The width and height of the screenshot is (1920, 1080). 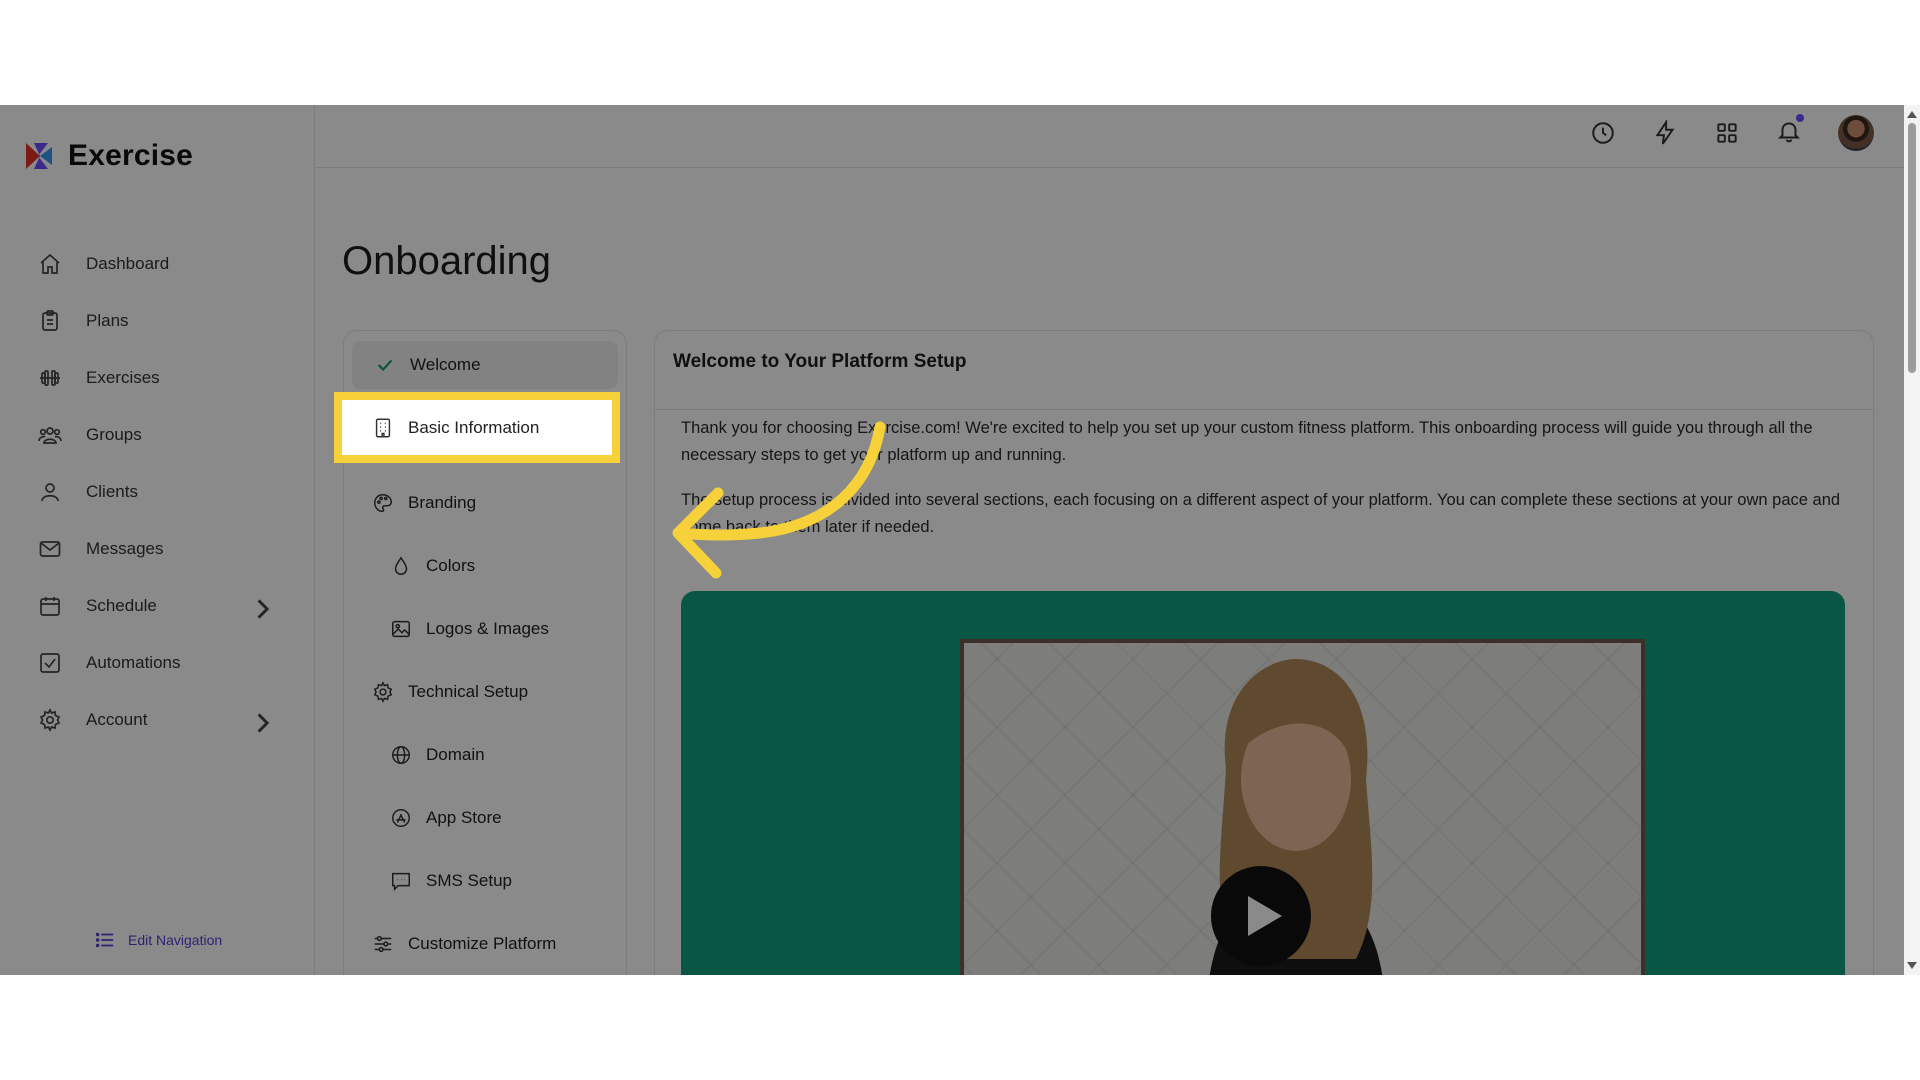 I want to click on step-colors: Colors, so click(x=485, y=566).